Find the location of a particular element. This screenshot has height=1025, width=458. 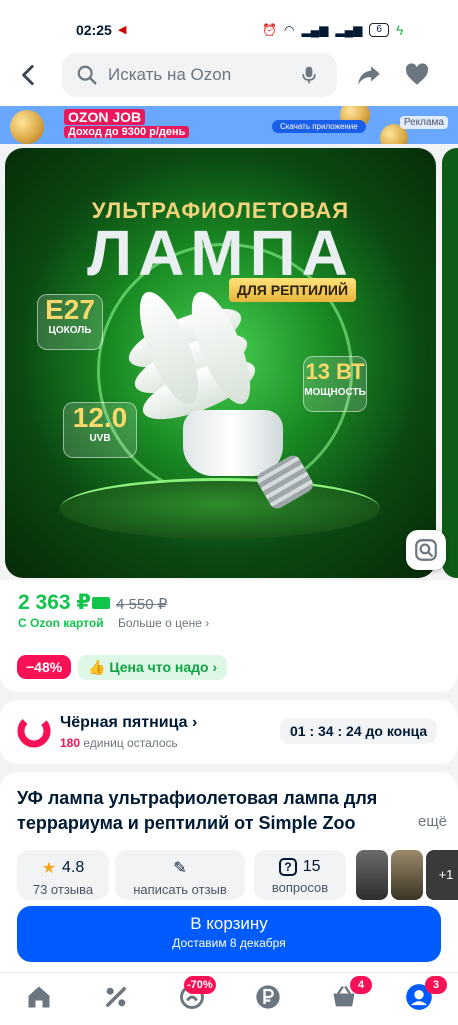

spec-socket-value: E27 is located at coordinates (70, 309).